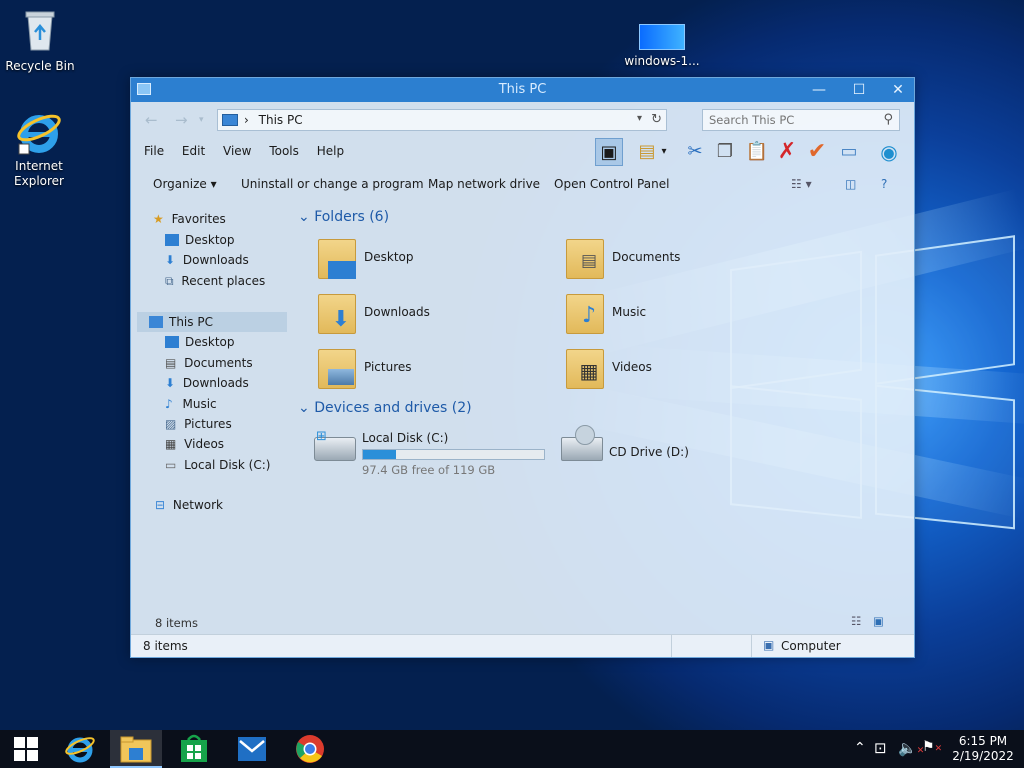  Describe the element at coordinates (237, 151) in the screenshot. I see `menu-view: View` at that location.